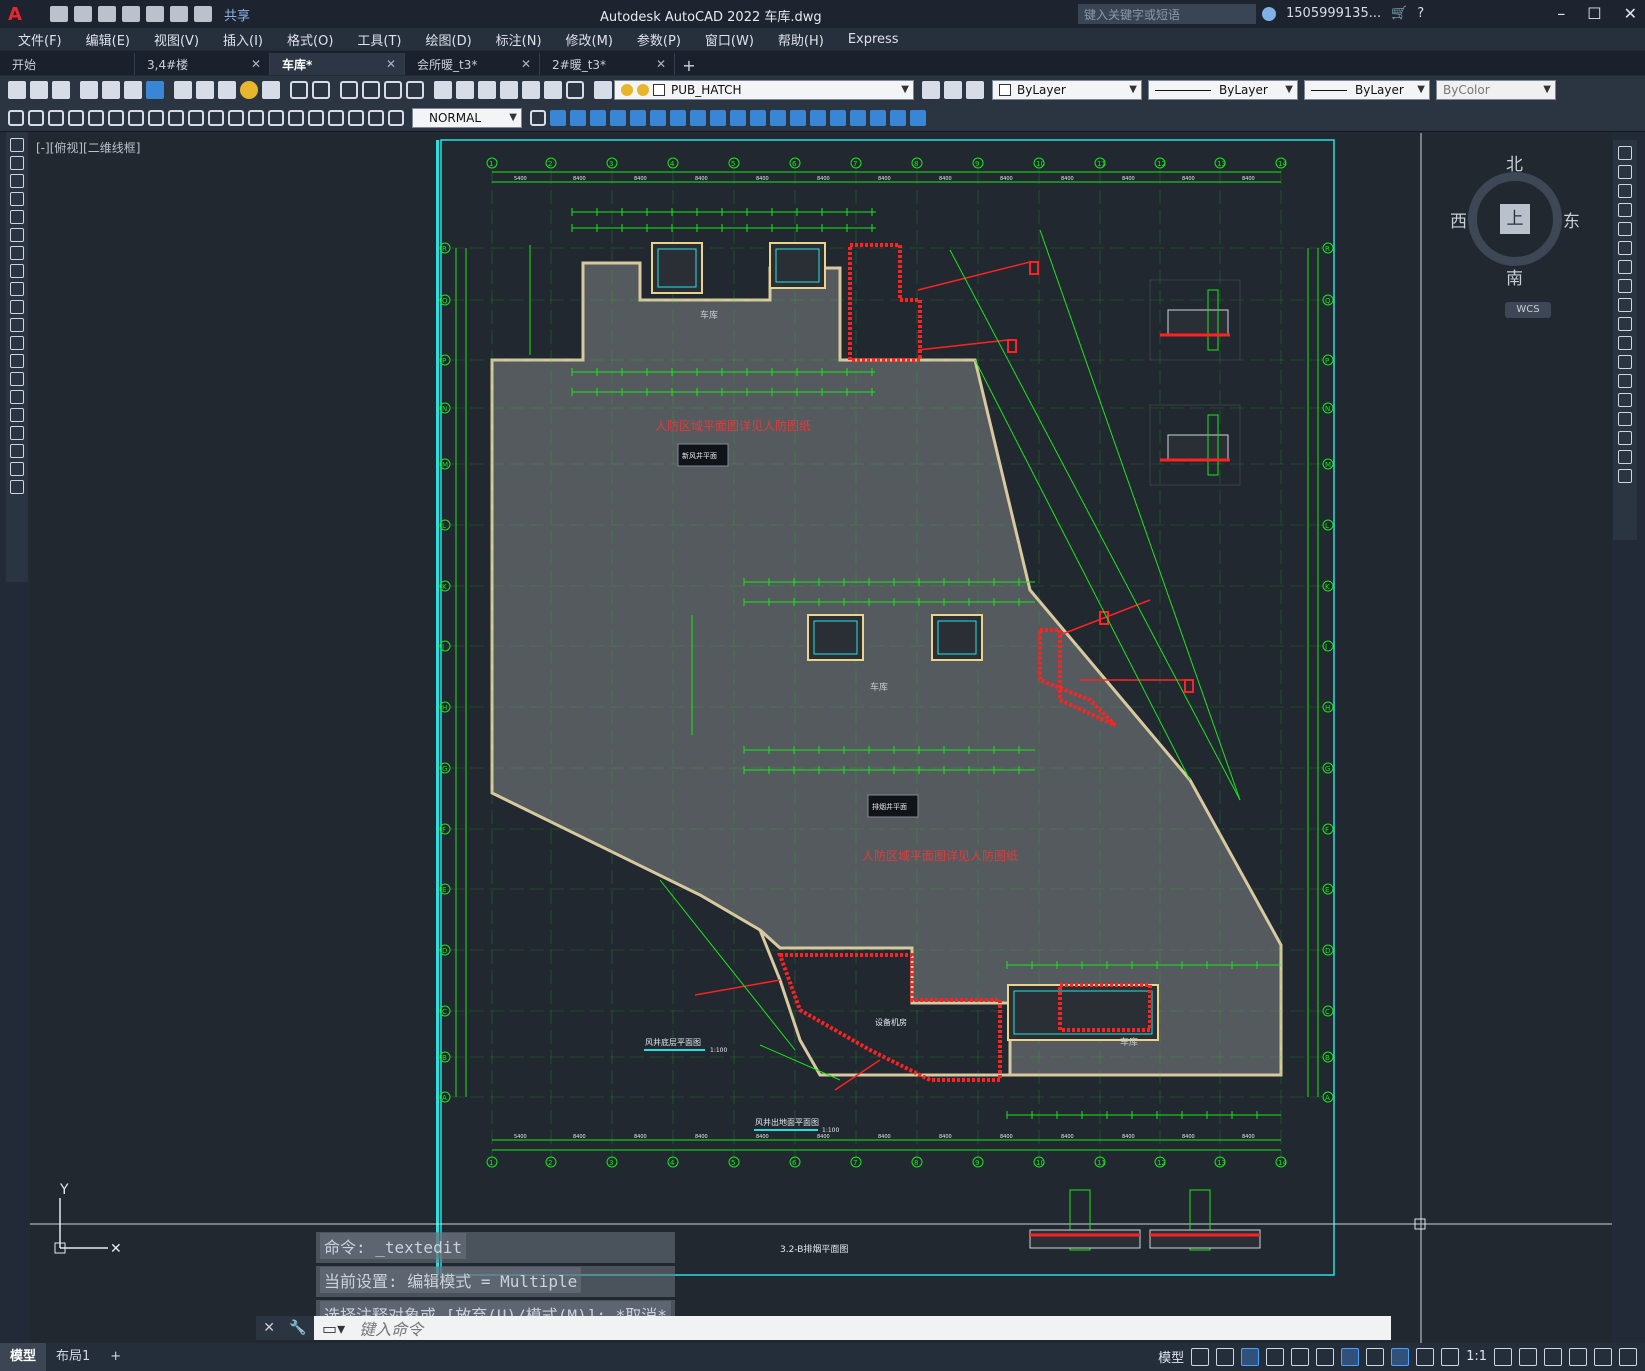 The width and height of the screenshot is (1645, 1371). I want to click on ordinate-icon, so click(76, 117).